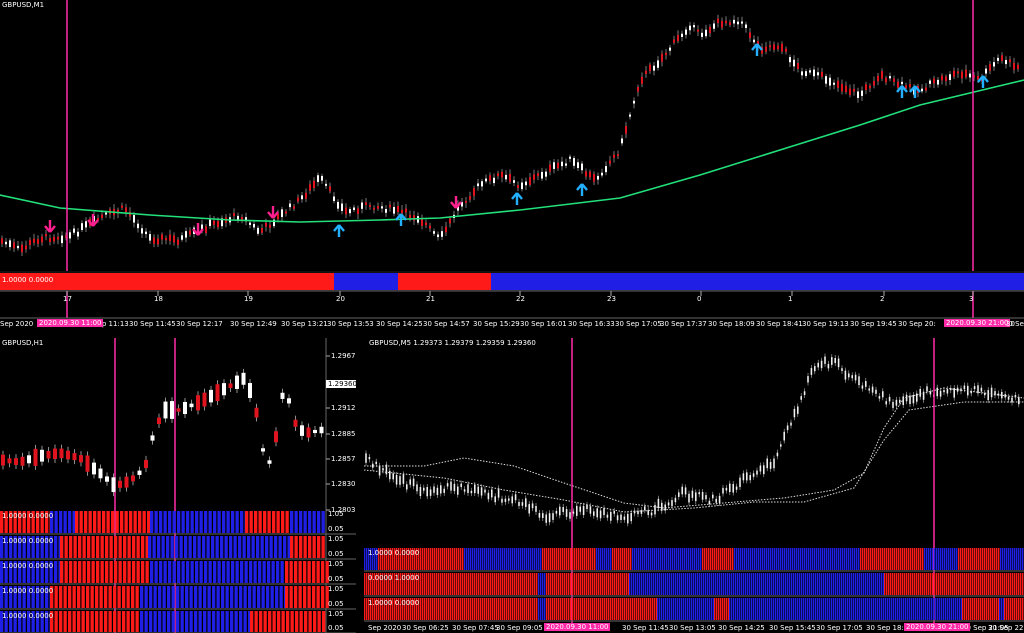 The image size is (1024, 633). I want to click on time-label: 30 Sep 14:57, so click(446, 324).